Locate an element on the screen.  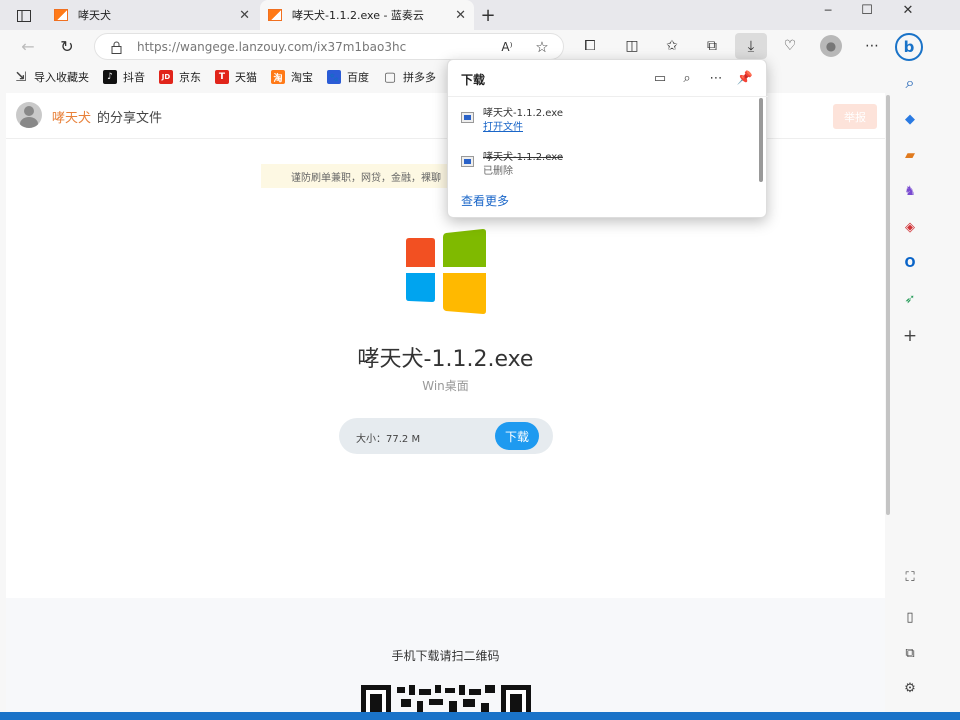
bookmark-label: 京东 is located at coordinates (190, 77).